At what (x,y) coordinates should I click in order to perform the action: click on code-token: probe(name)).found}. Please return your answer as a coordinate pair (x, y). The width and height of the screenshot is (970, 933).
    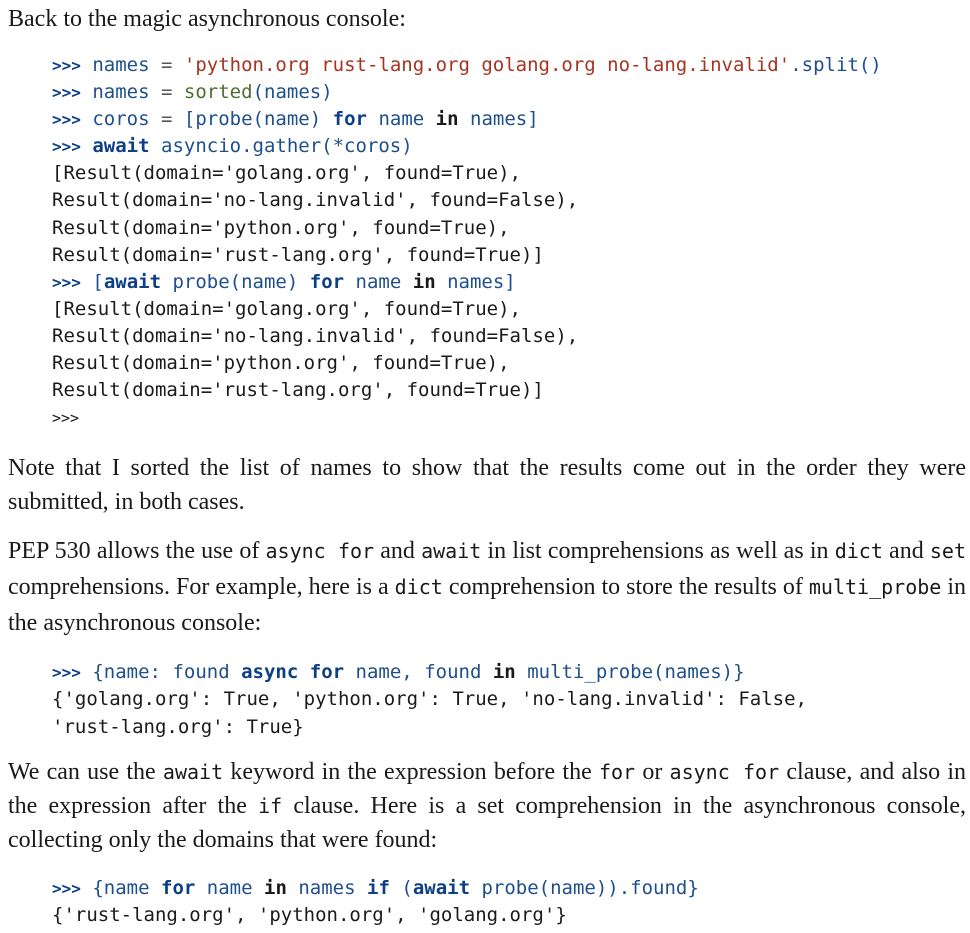
    Looking at the image, I should click on (590, 887).